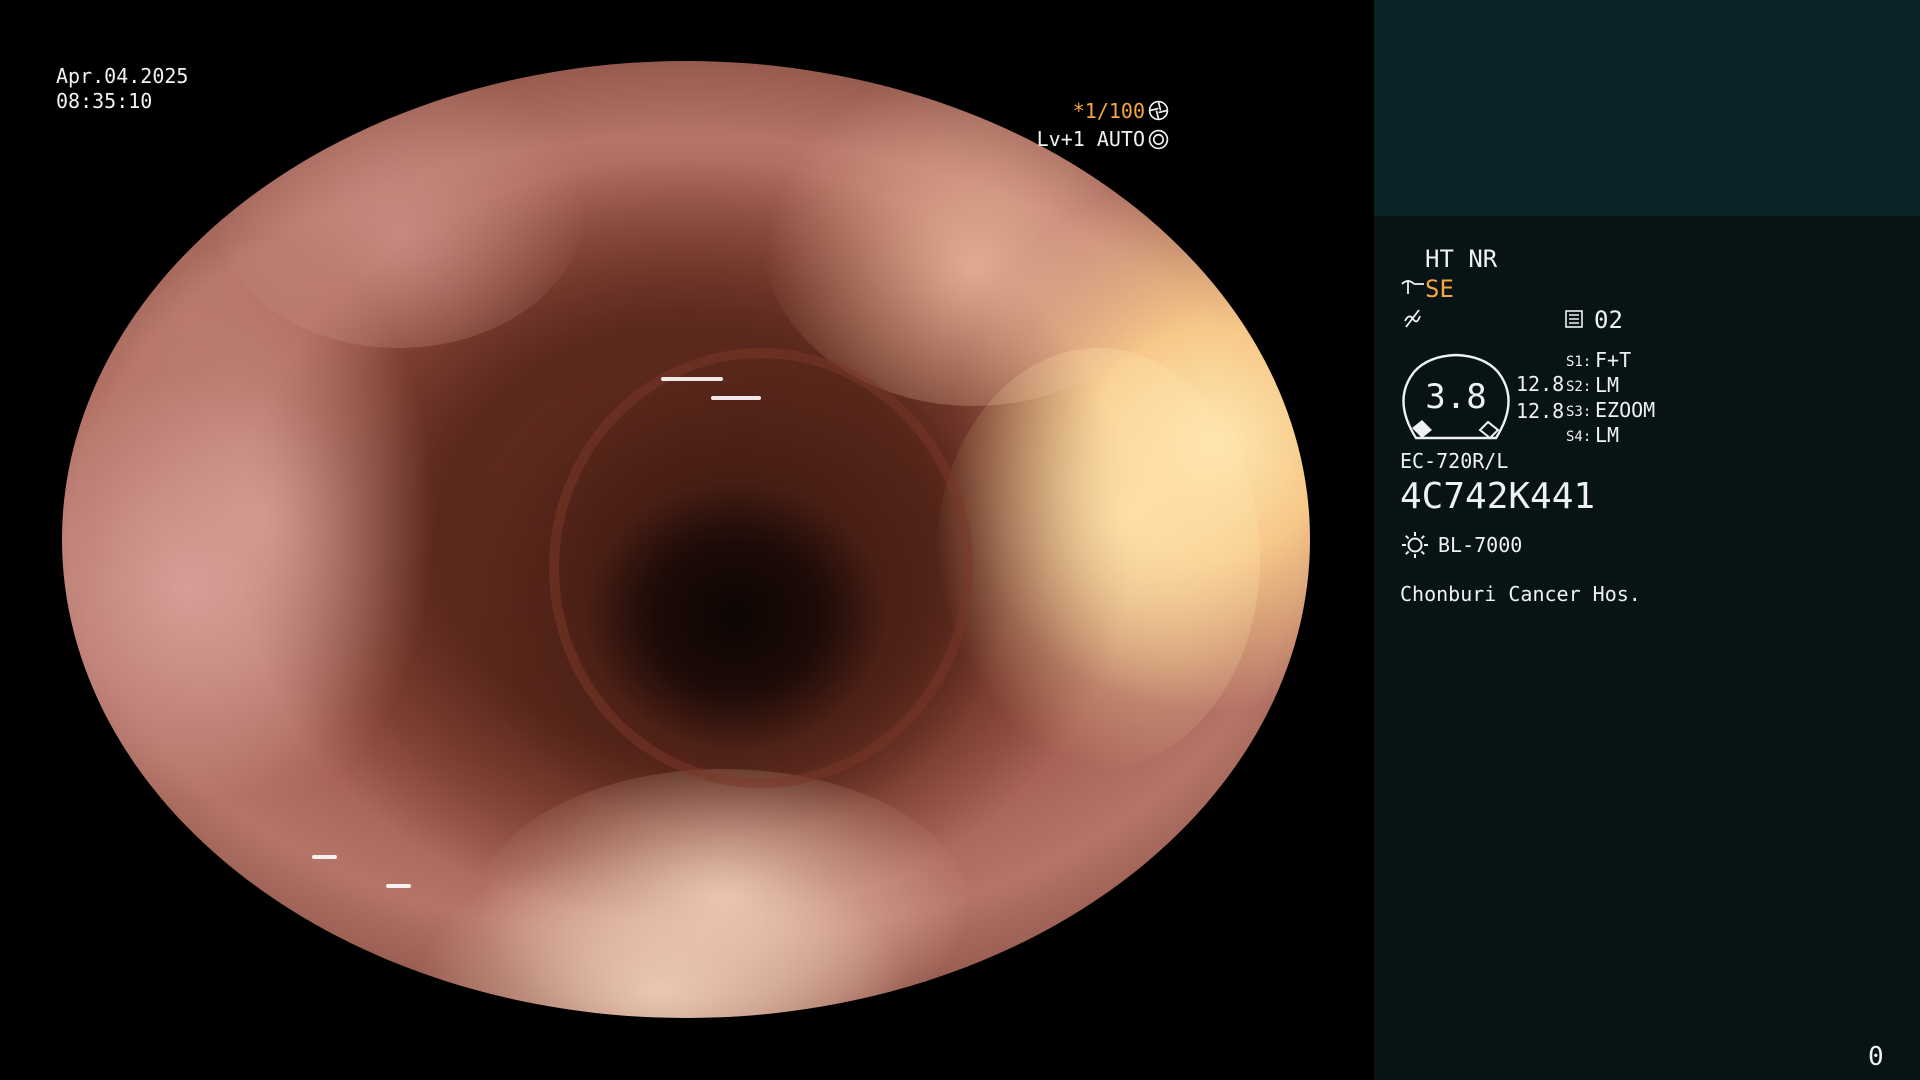  Describe the element at coordinates (1625, 410) in the screenshot. I see `switch-3-value: EZOOM` at that location.